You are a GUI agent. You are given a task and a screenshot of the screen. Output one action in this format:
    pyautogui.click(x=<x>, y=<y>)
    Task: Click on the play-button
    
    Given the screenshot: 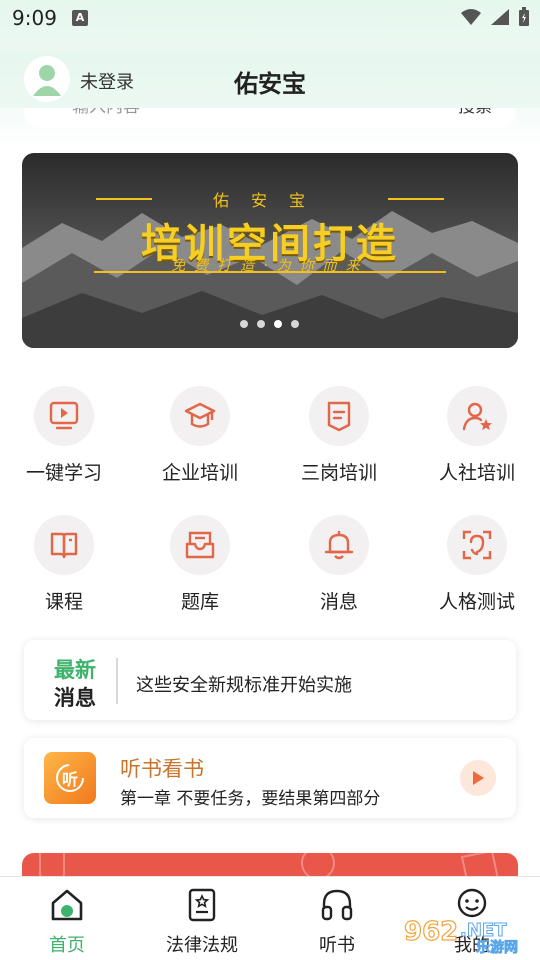 What is the action you would take?
    pyautogui.click(x=478, y=778)
    